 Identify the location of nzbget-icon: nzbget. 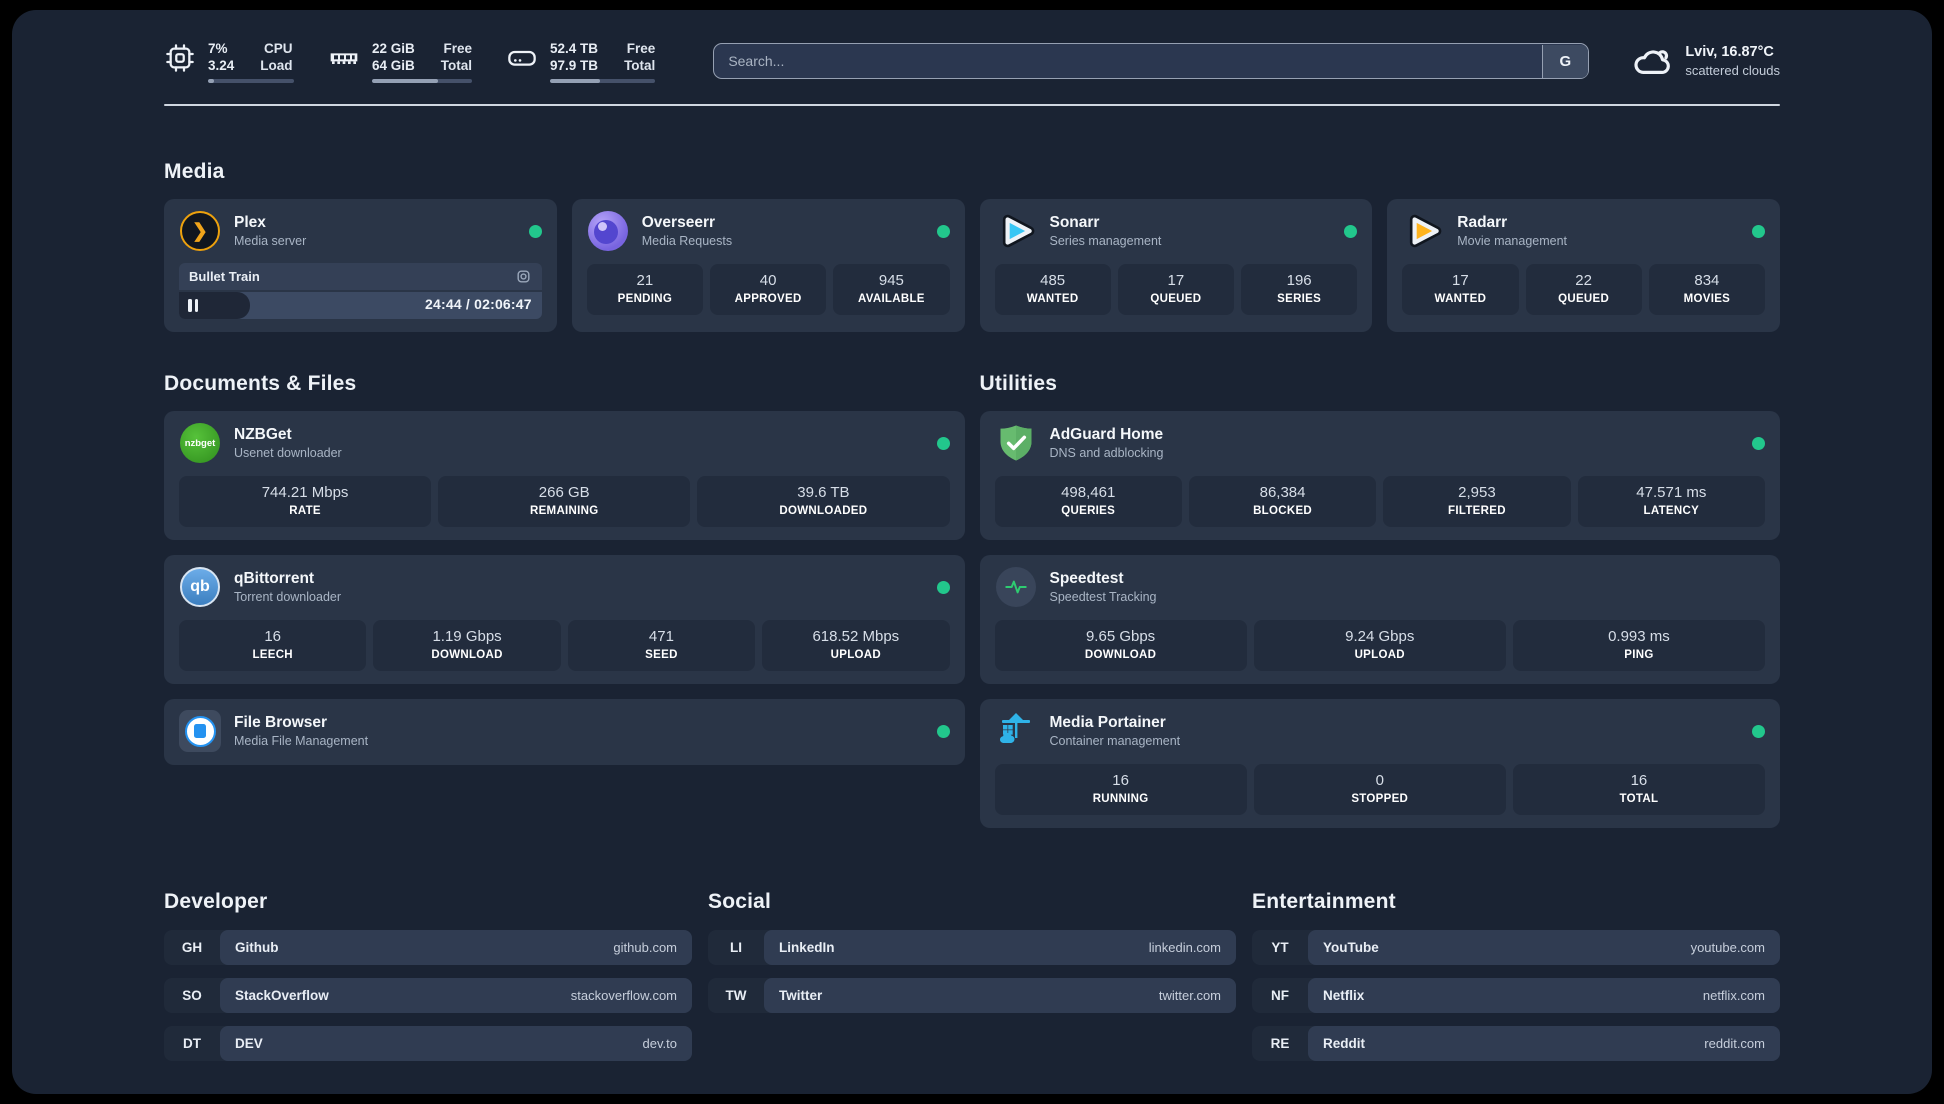
(200, 443).